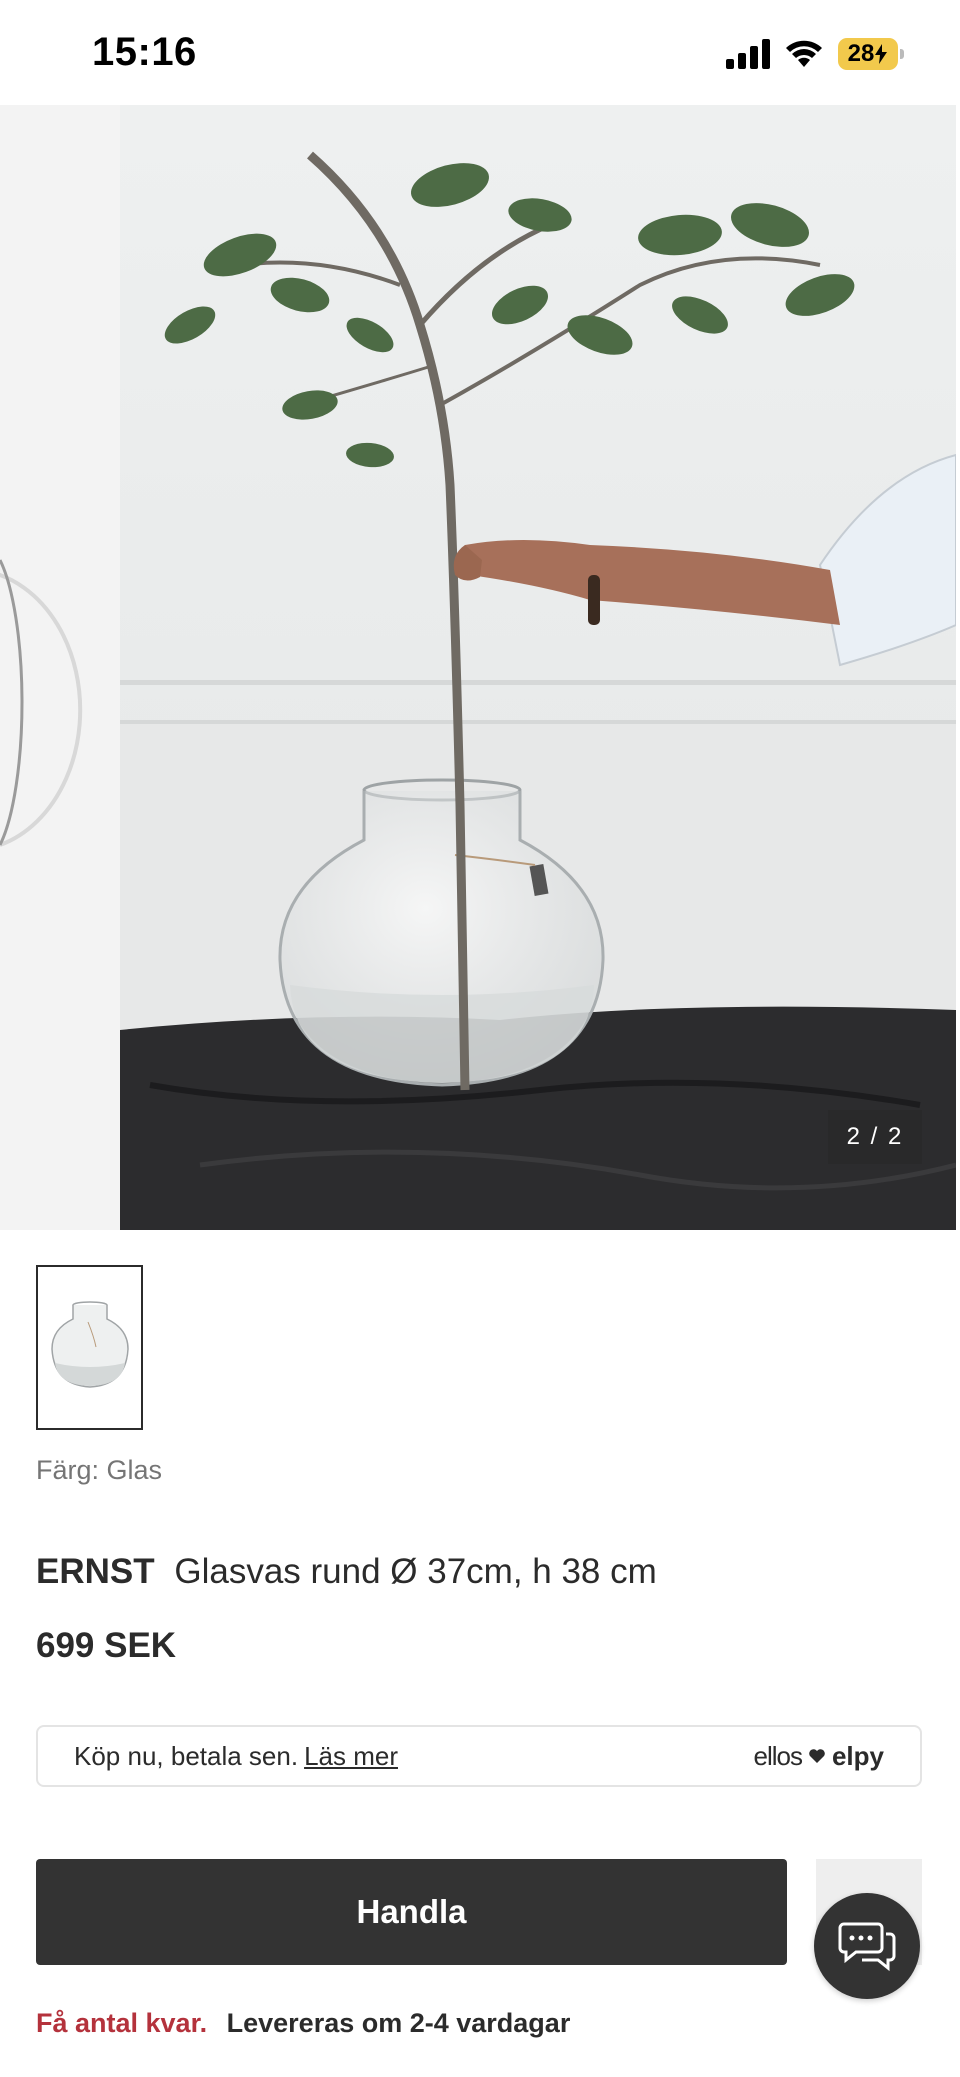 Image resolution: width=960 pixels, height=2077 pixels. I want to click on delivery-estimate: Levereras om 2-4 vardagar, so click(398, 2023).